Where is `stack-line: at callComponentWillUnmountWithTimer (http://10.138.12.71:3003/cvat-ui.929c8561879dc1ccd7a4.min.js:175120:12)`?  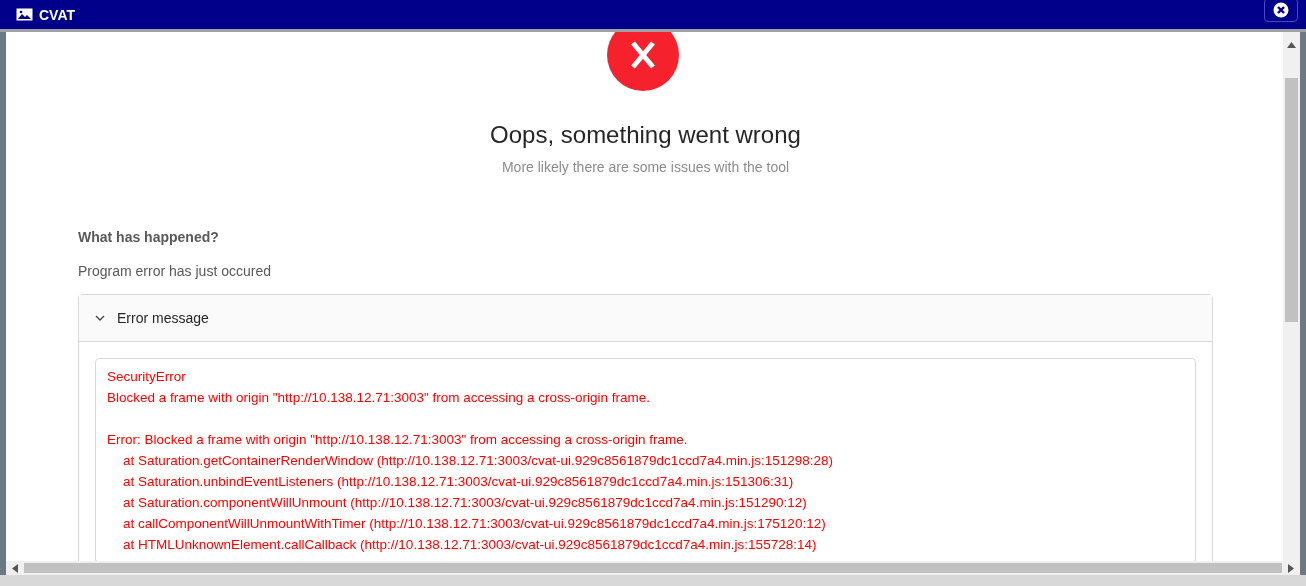
stack-line: at callComponentWillUnmountWithTimer (http://10.138.12.71:3003/cvat-ui.929c8561879dc1ccd7a4.min.js:175120:12) is located at coordinates (474, 524).